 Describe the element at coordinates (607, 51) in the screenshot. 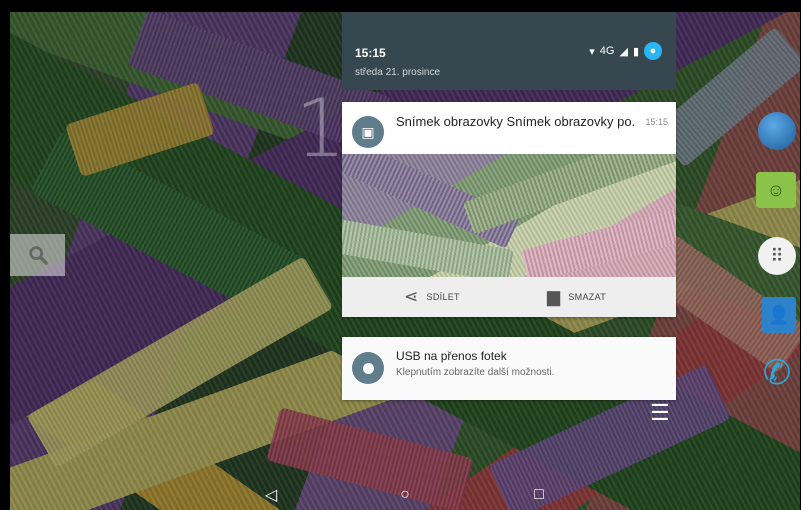

I see `network-type: 4G` at that location.